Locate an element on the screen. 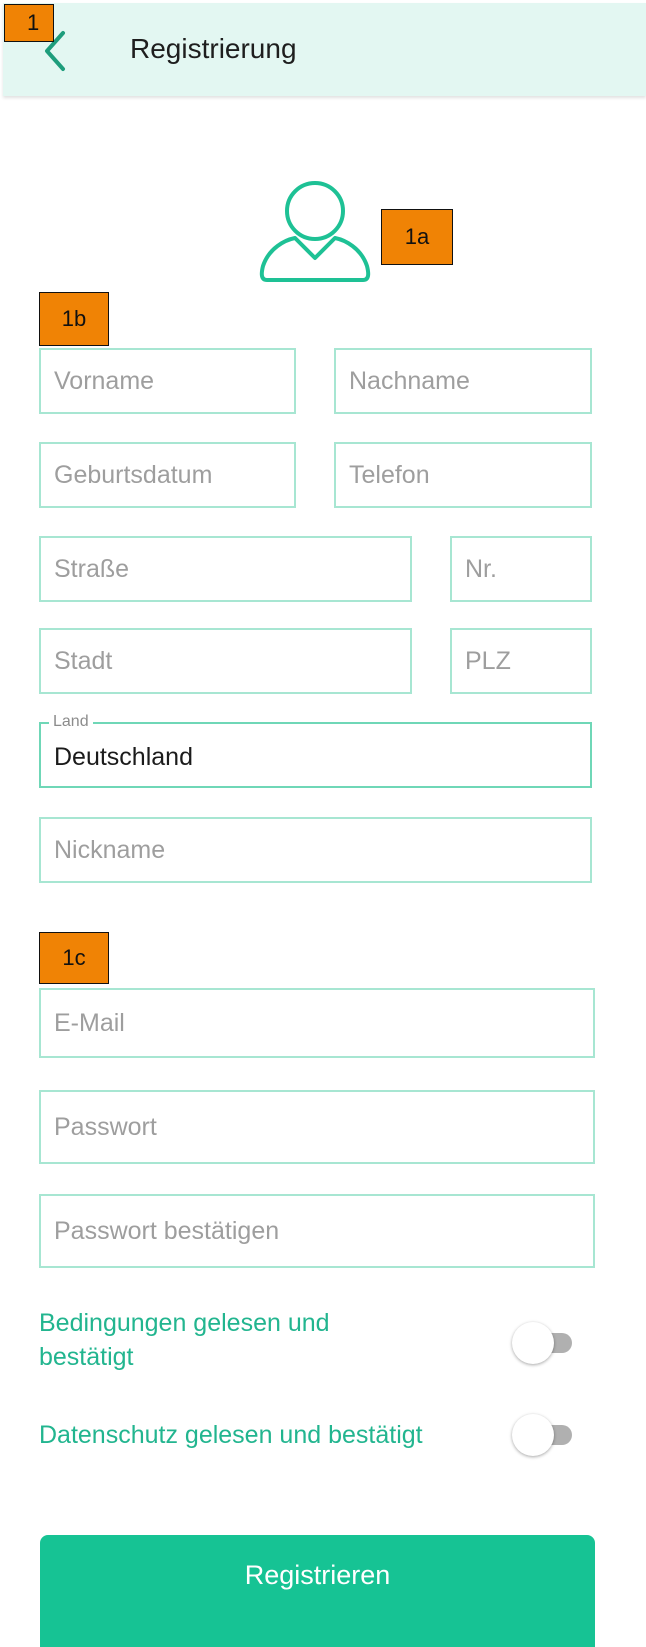 The height and width of the screenshot is (1647, 646). terms-toggle-switch is located at coordinates (542, 1343).